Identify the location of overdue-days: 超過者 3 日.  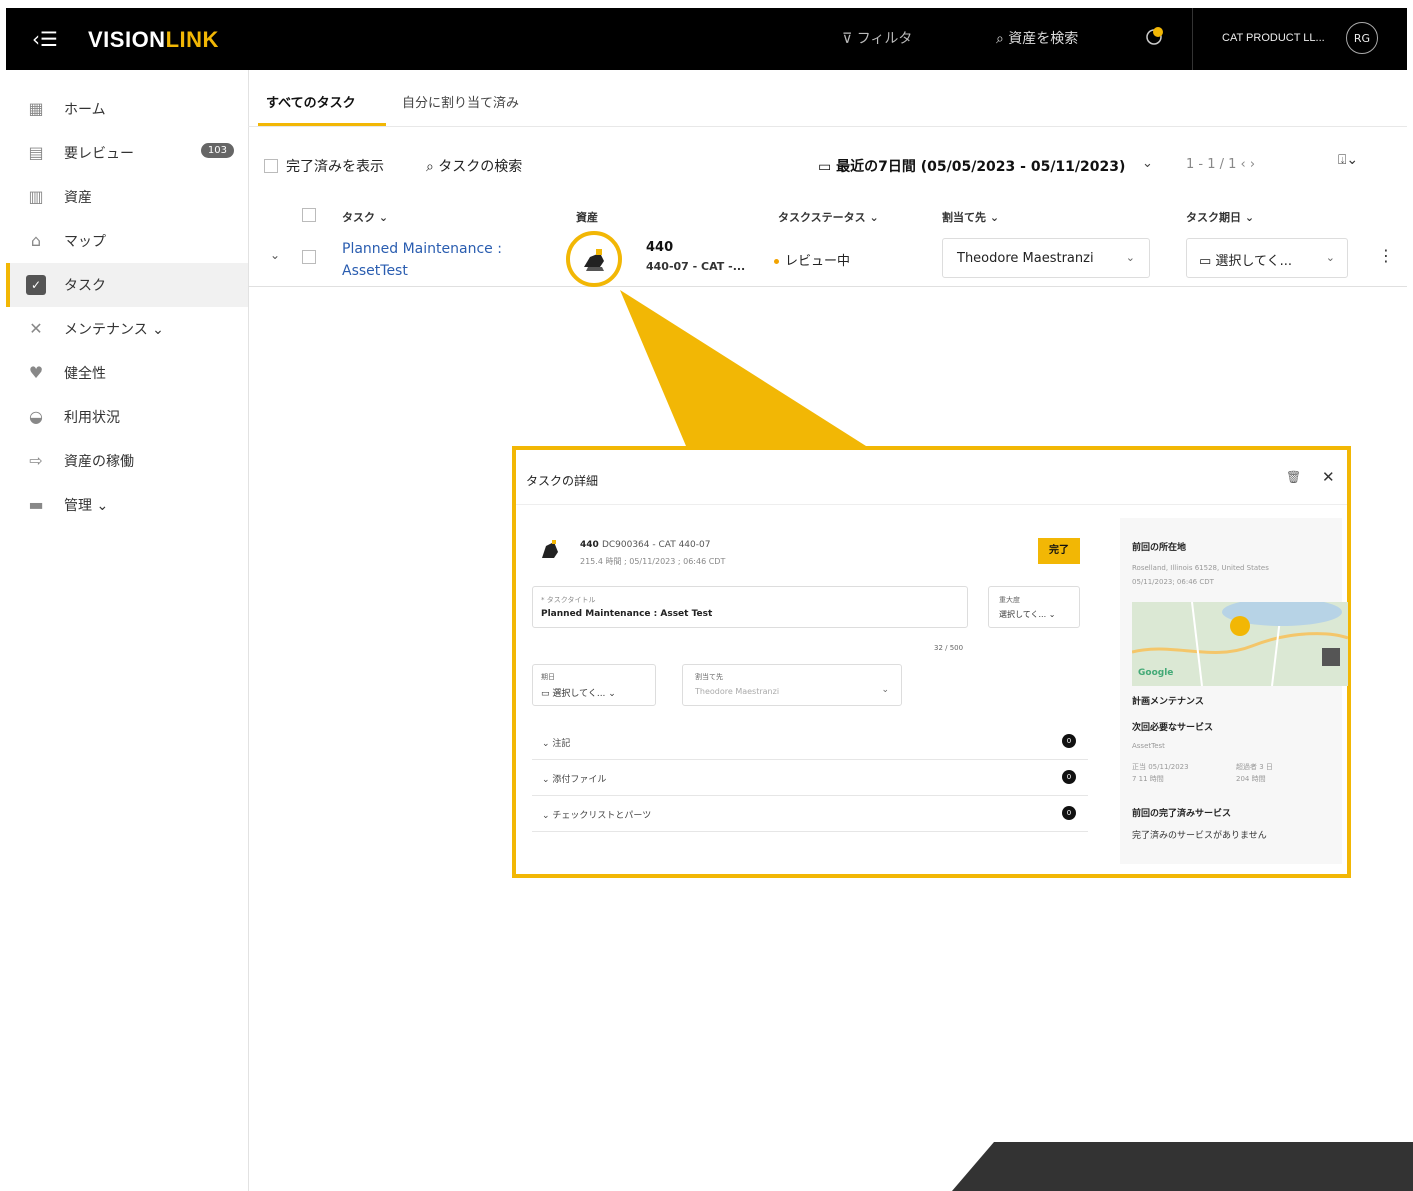
(1254, 767).